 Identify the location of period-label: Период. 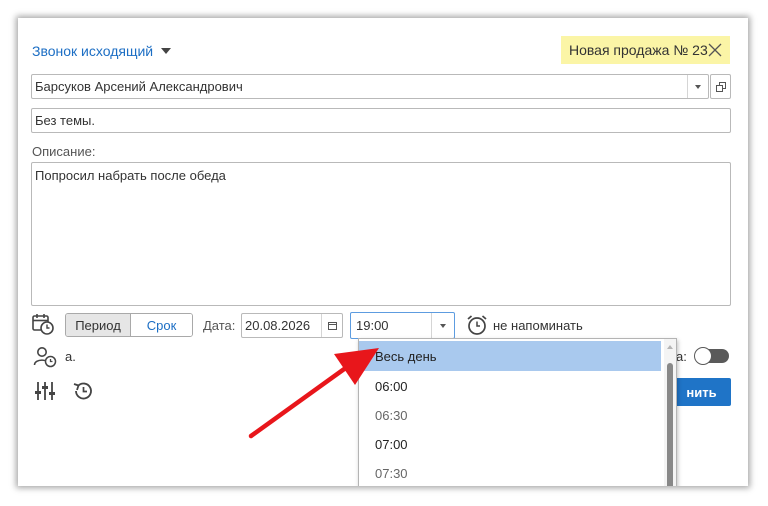
(98, 325).